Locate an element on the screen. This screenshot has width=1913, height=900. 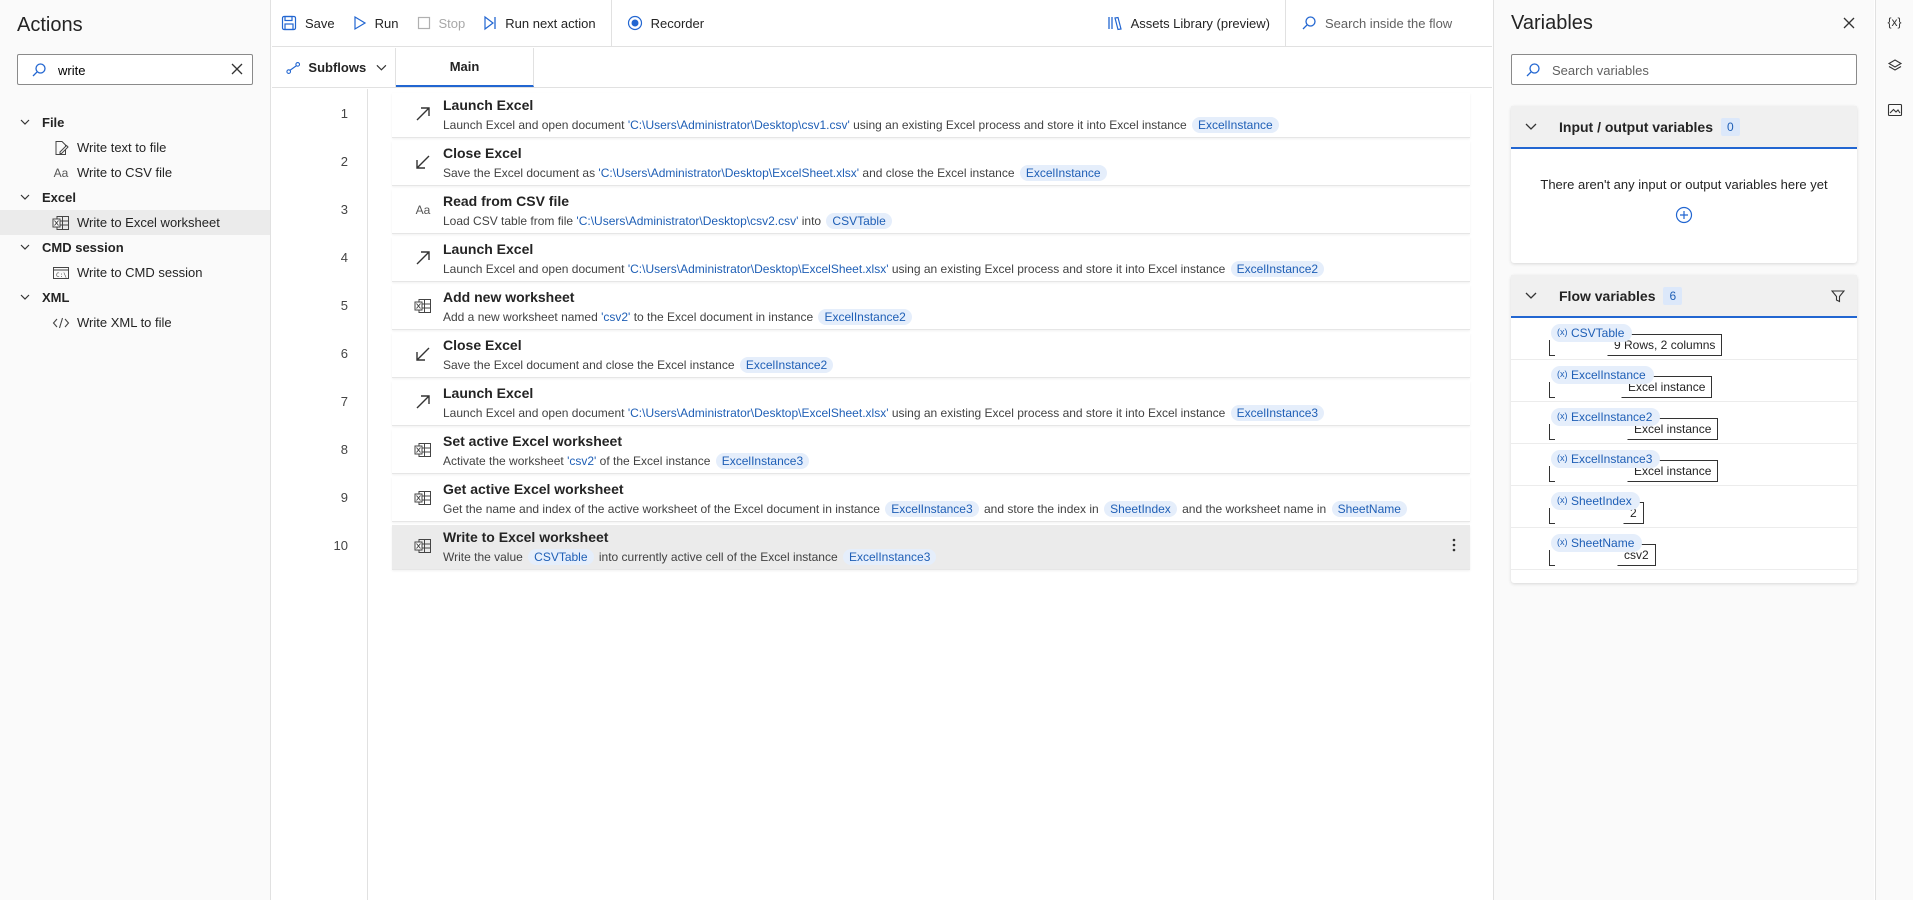
variable-pill: SheetName is located at coordinates (1369, 509).